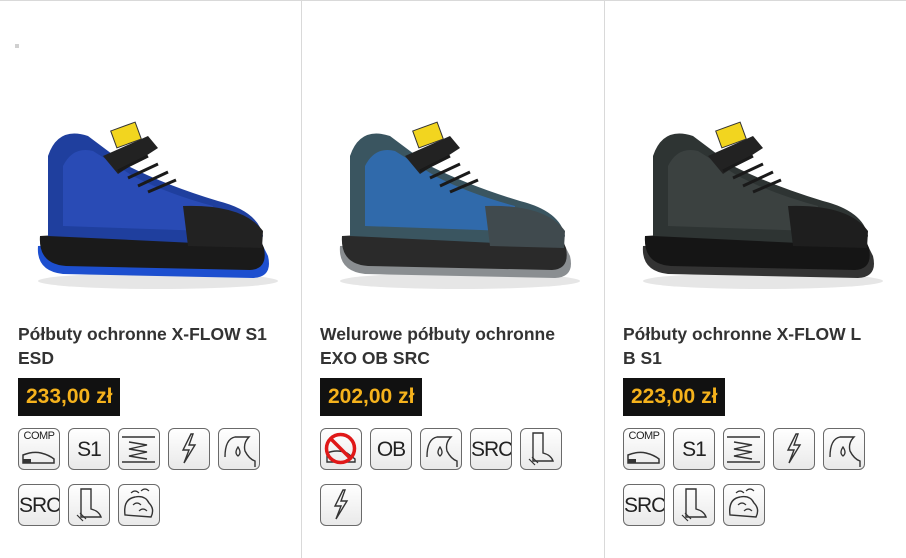 The image size is (906, 558). Describe the element at coordinates (341, 449) in the screenshot. I see `no-metal-icon` at that location.